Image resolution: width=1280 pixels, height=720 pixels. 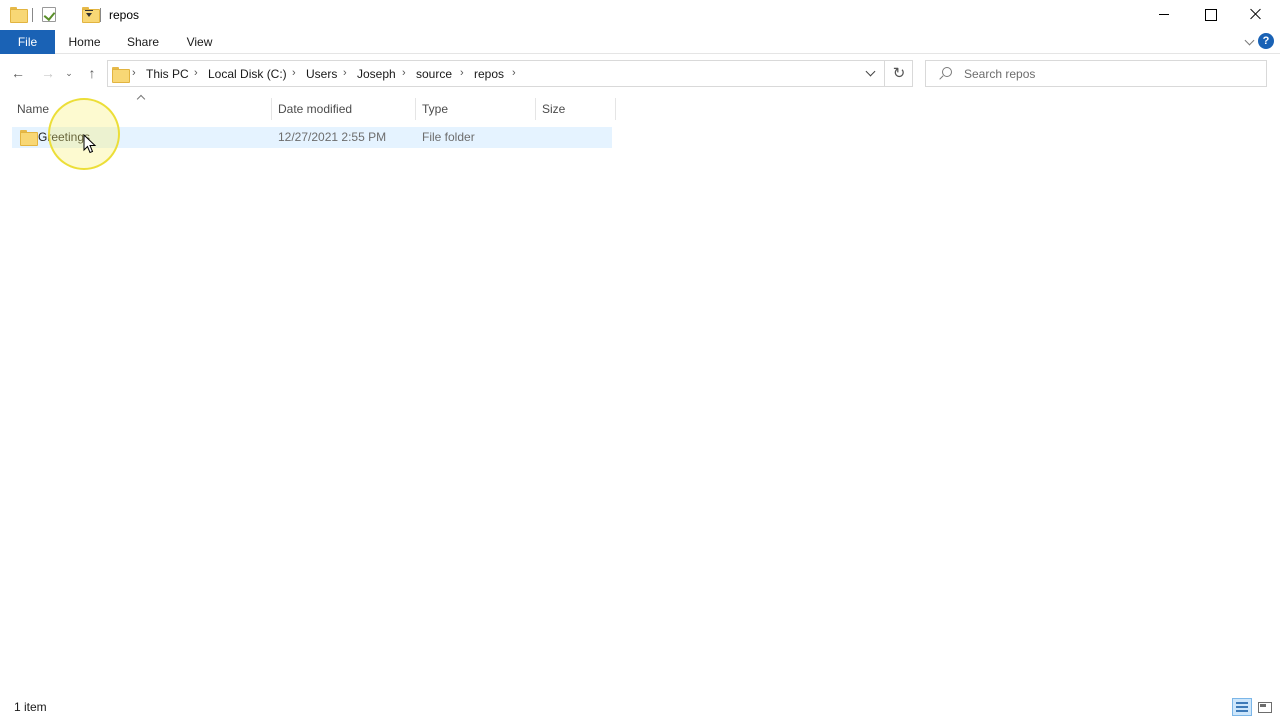 What do you see at coordinates (90, 144) in the screenshot?
I see `mouse-pointer-icon` at bounding box center [90, 144].